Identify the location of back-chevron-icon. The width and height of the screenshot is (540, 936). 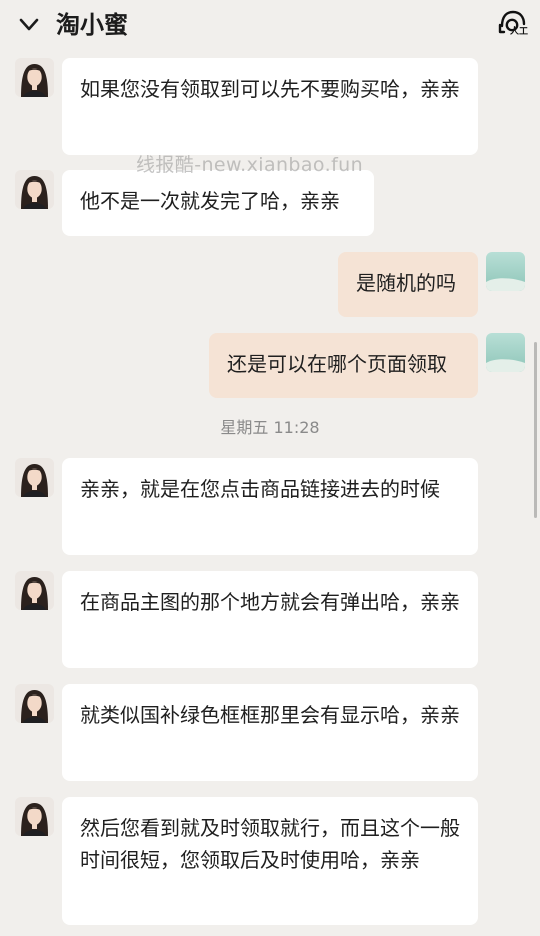
(29, 25).